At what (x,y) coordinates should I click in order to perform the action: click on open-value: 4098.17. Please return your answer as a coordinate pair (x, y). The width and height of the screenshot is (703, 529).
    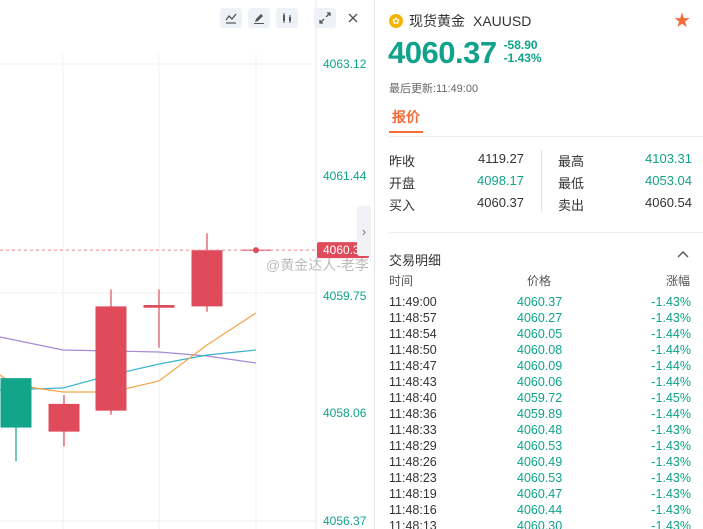
    Looking at the image, I should click on (500, 180).